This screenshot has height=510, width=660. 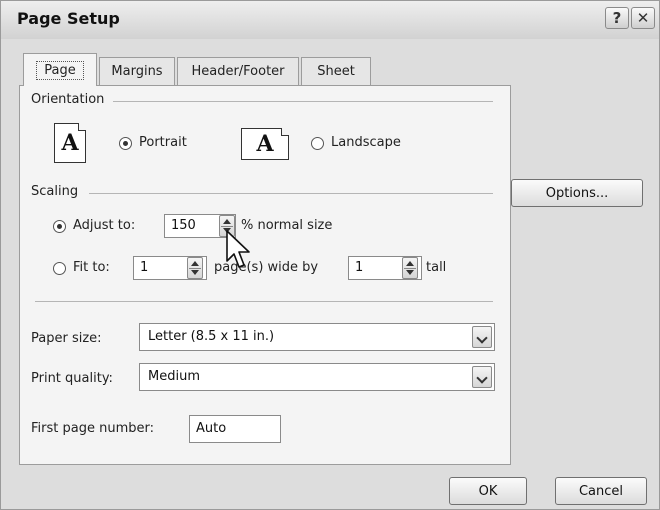 I want to click on portrait-icon-glyph: A, so click(x=70, y=143).